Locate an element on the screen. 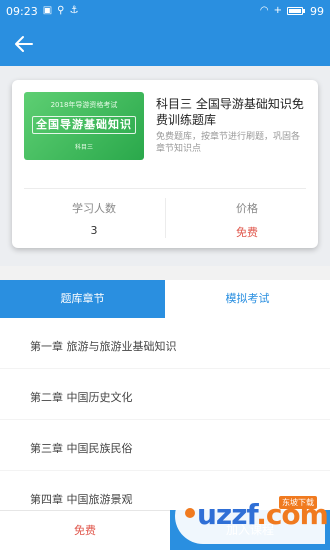 The height and width of the screenshot is (550, 330). thumbnail-subject: 科目三 is located at coordinates (83, 147).